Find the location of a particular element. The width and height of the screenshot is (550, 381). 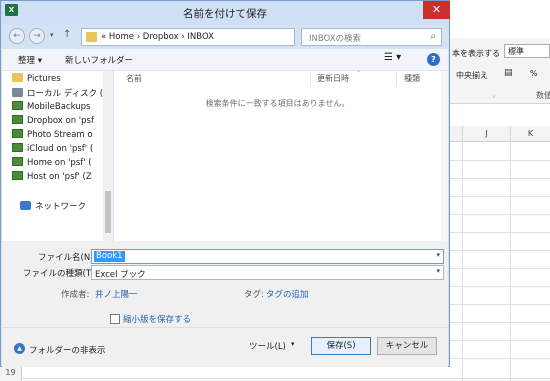

dialog-title: 名前を付けて保存 is located at coordinates (225, 14).